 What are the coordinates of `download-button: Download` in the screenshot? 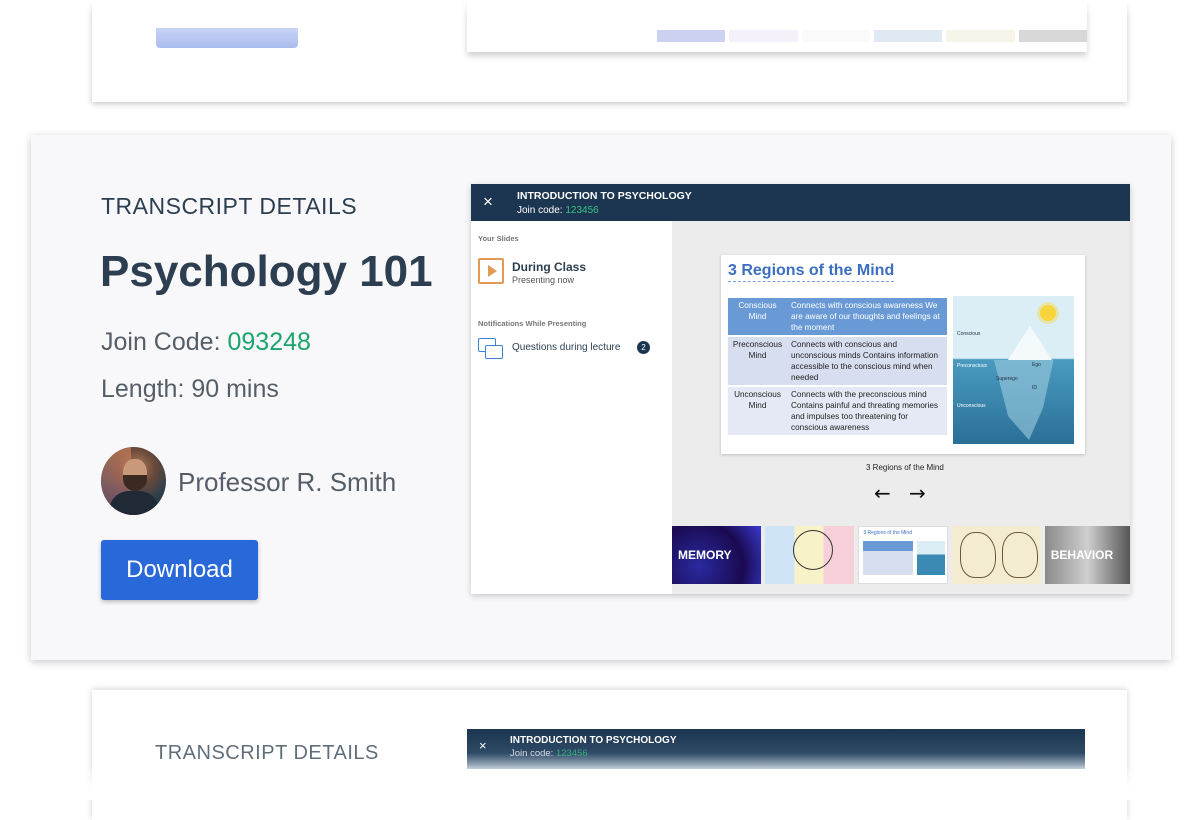 It's located at (179, 570).